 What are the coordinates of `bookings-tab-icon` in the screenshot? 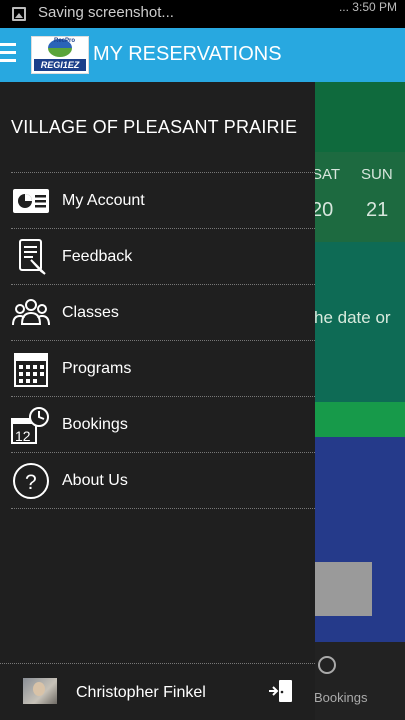 It's located at (327, 665).